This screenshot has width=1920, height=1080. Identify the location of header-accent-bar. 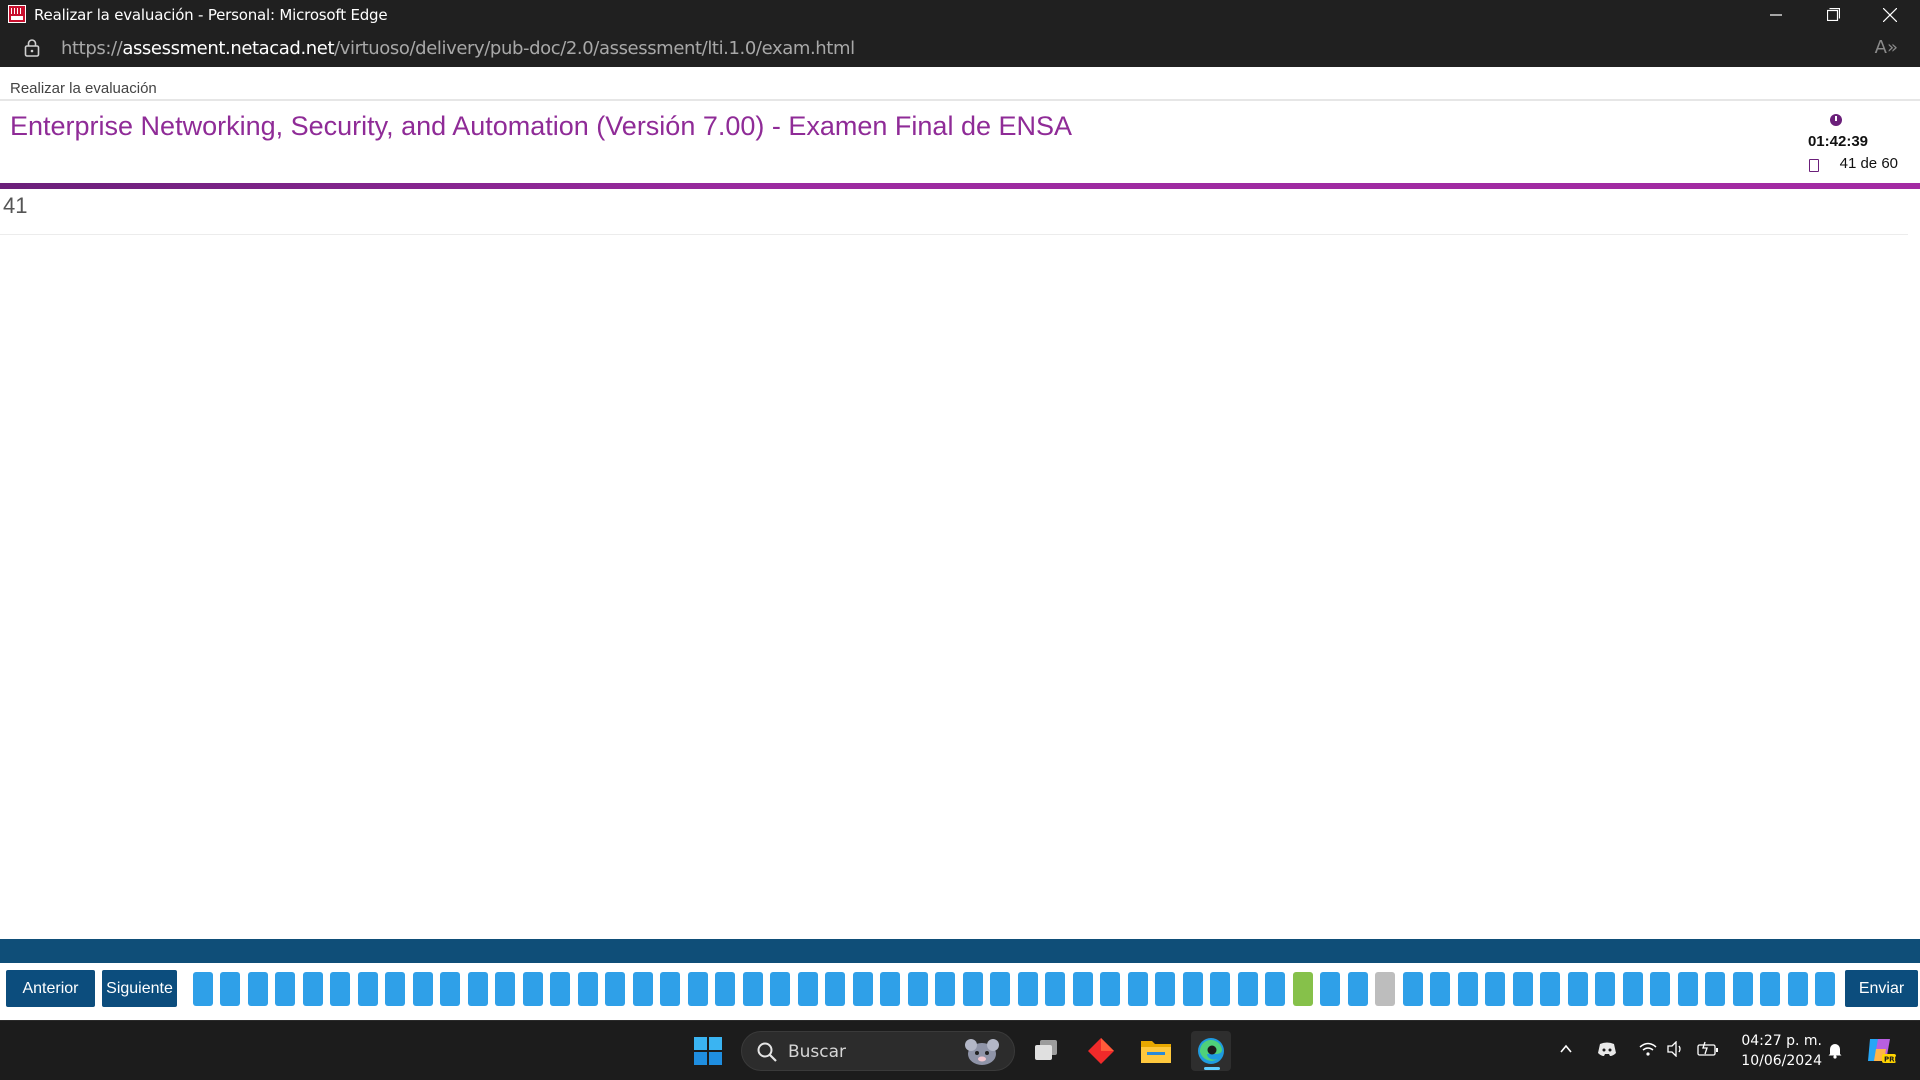
(960, 186).